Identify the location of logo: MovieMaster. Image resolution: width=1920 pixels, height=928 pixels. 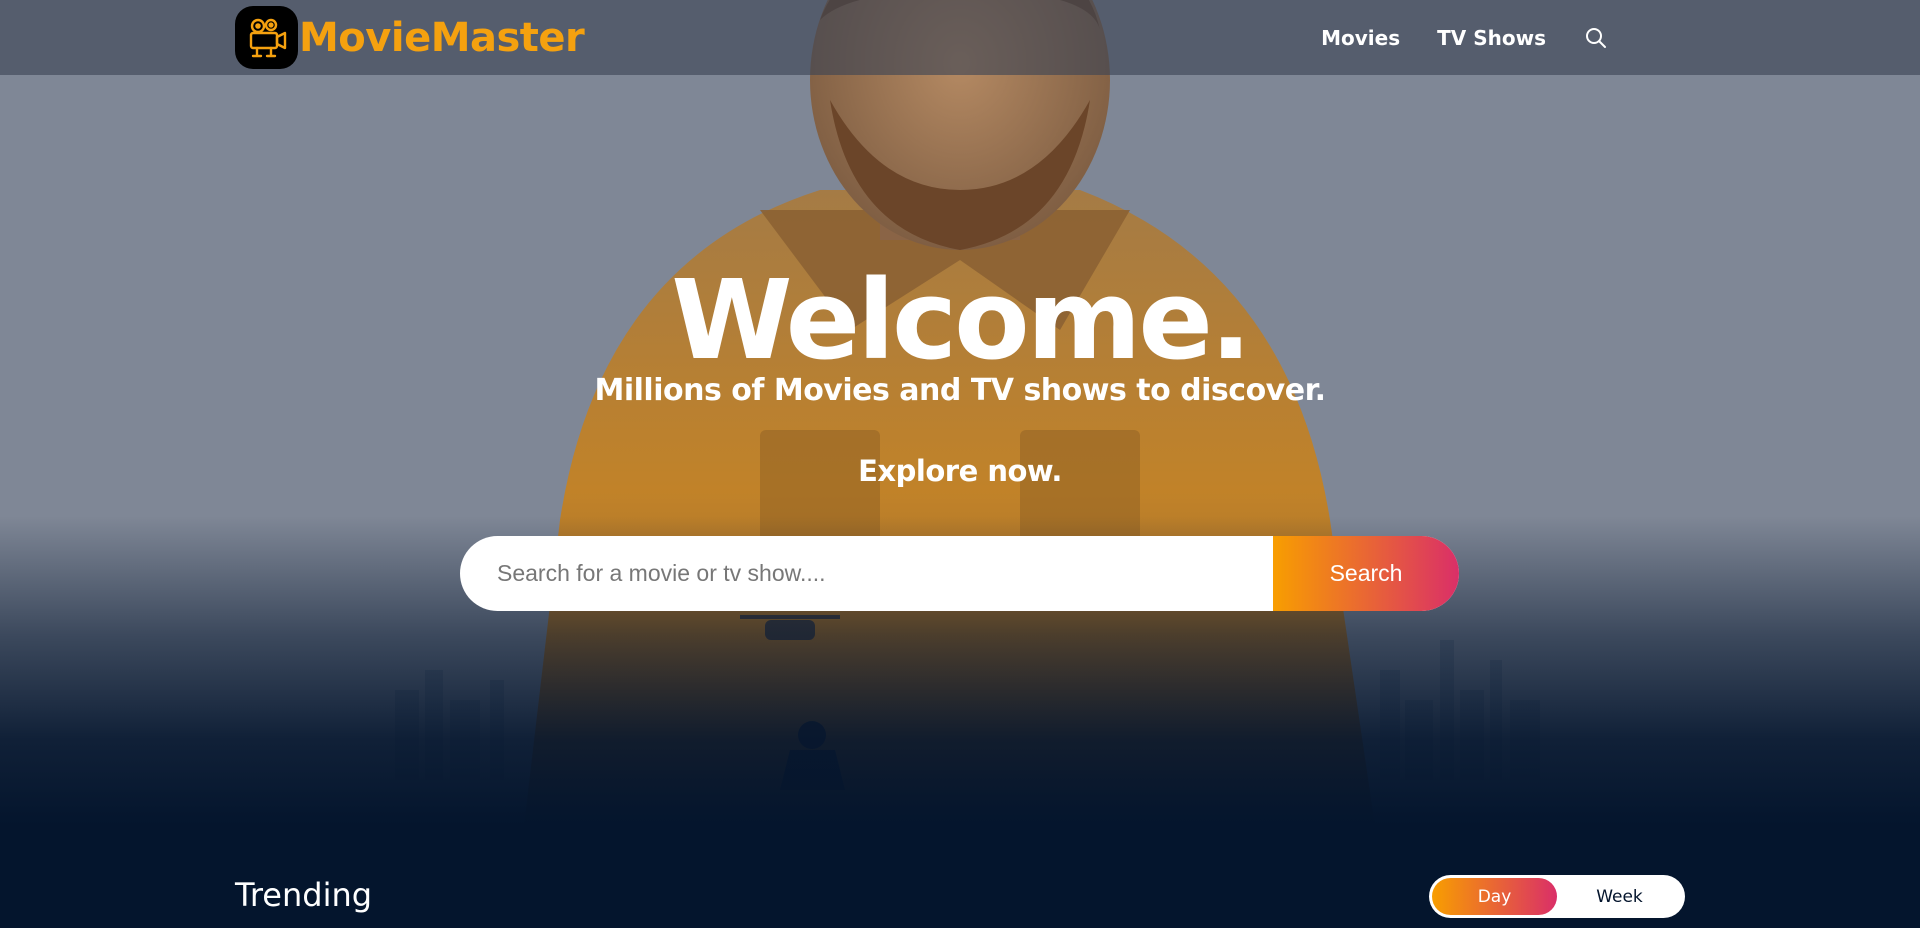
(410, 37).